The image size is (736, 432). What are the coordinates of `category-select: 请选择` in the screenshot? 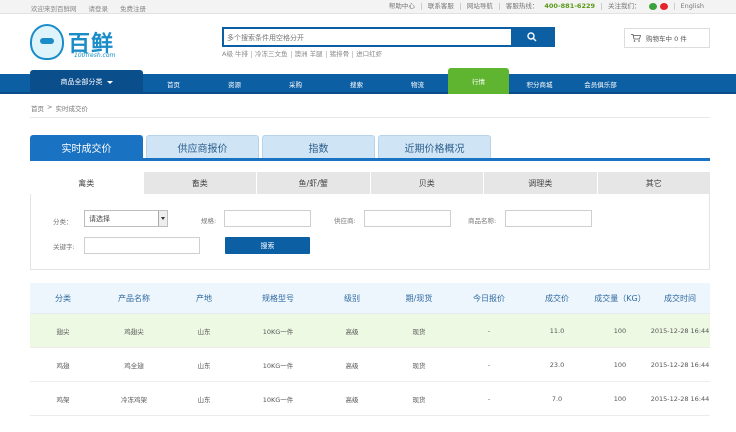 It's located at (126, 218).